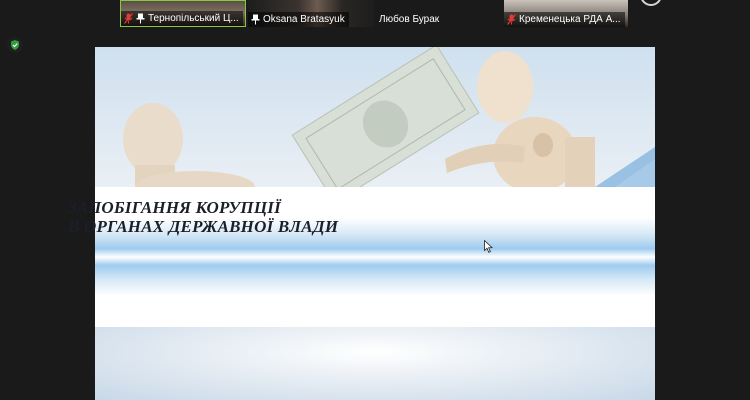 This screenshot has width=750, height=400. Describe the element at coordinates (15, 45) in the screenshot. I see `security-shield-icon` at that location.